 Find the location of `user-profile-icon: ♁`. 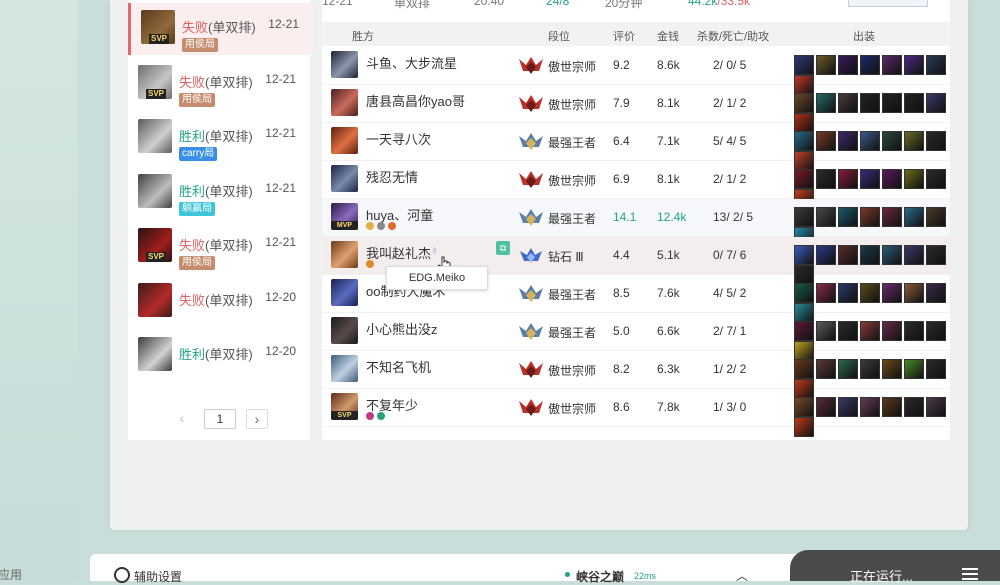

user-profile-icon: ♁ is located at coordinates (434, 250).